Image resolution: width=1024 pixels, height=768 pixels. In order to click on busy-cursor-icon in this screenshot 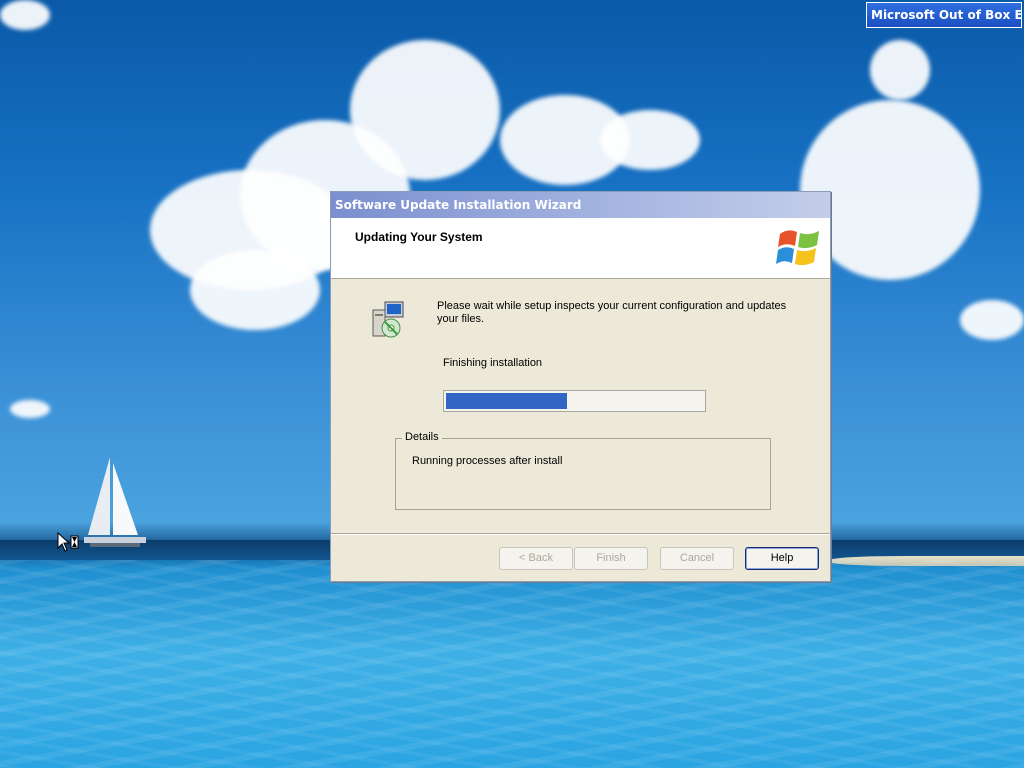, I will do `click(68, 542)`.